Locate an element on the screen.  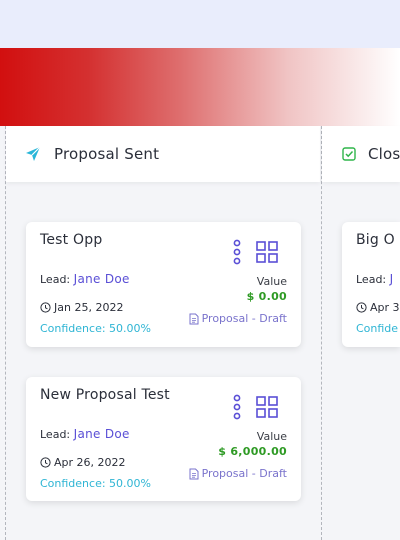
close-date: Apr 3 is located at coordinates (378, 307).